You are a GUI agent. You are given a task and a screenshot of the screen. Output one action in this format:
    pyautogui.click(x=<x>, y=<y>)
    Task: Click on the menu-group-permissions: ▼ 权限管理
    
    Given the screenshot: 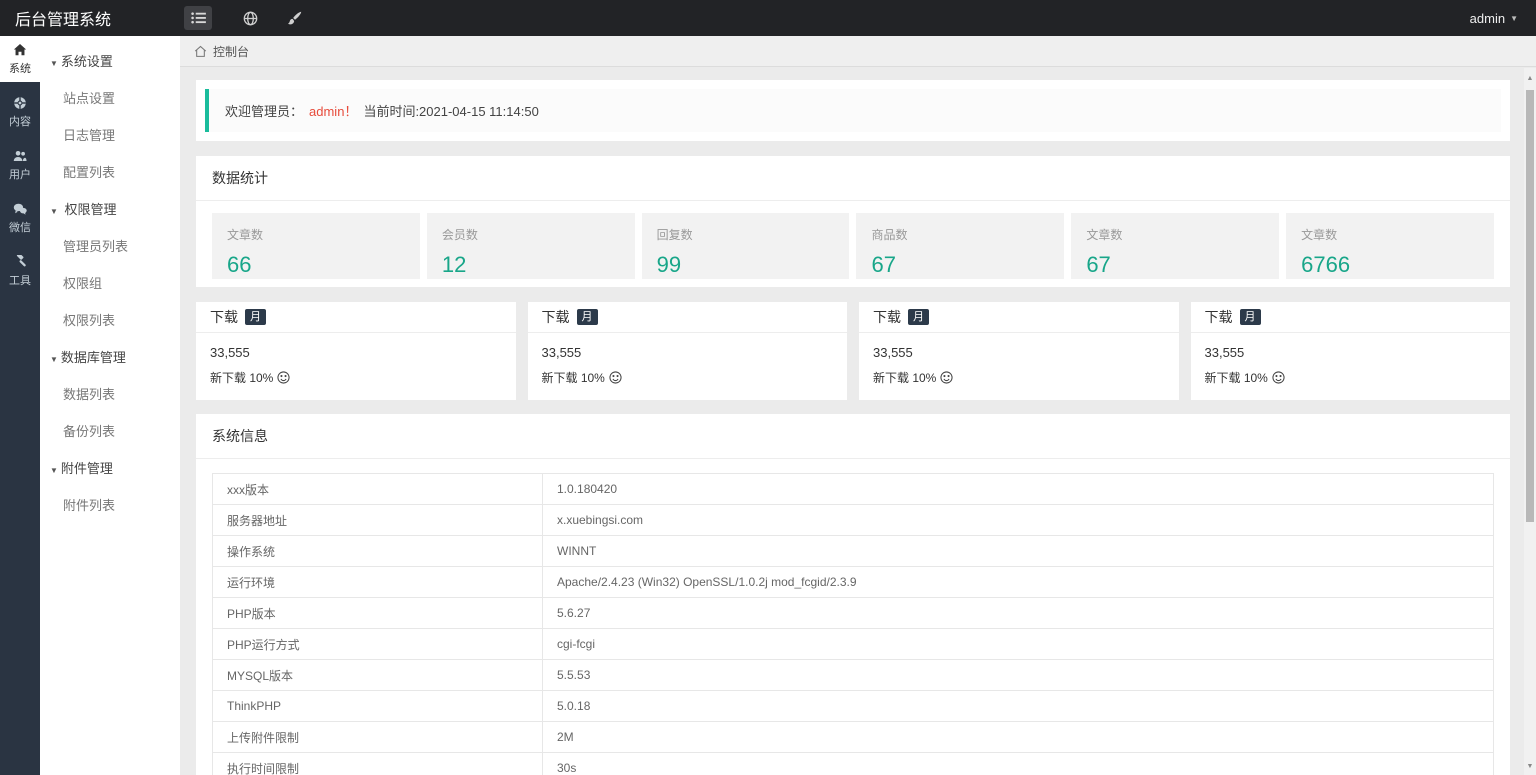 What is the action you would take?
    pyautogui.click(x=110, y=208)
    